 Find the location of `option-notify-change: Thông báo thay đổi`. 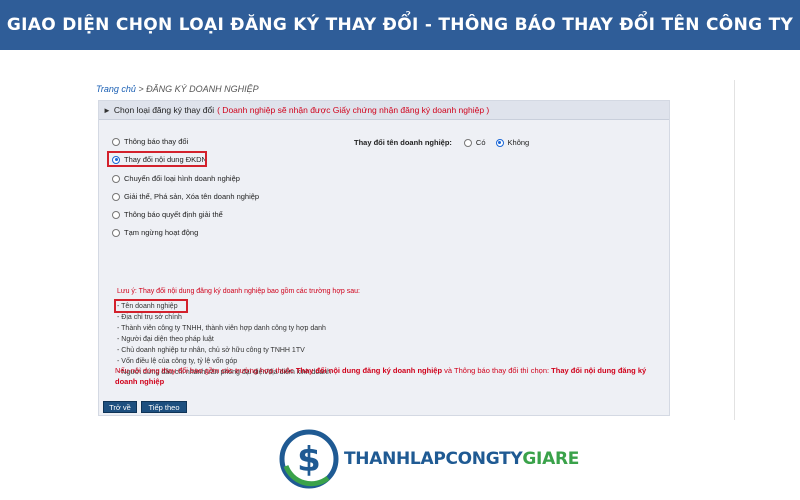

option-notify-change: Thông báo thay đổi is located at coordinates (150, 141).